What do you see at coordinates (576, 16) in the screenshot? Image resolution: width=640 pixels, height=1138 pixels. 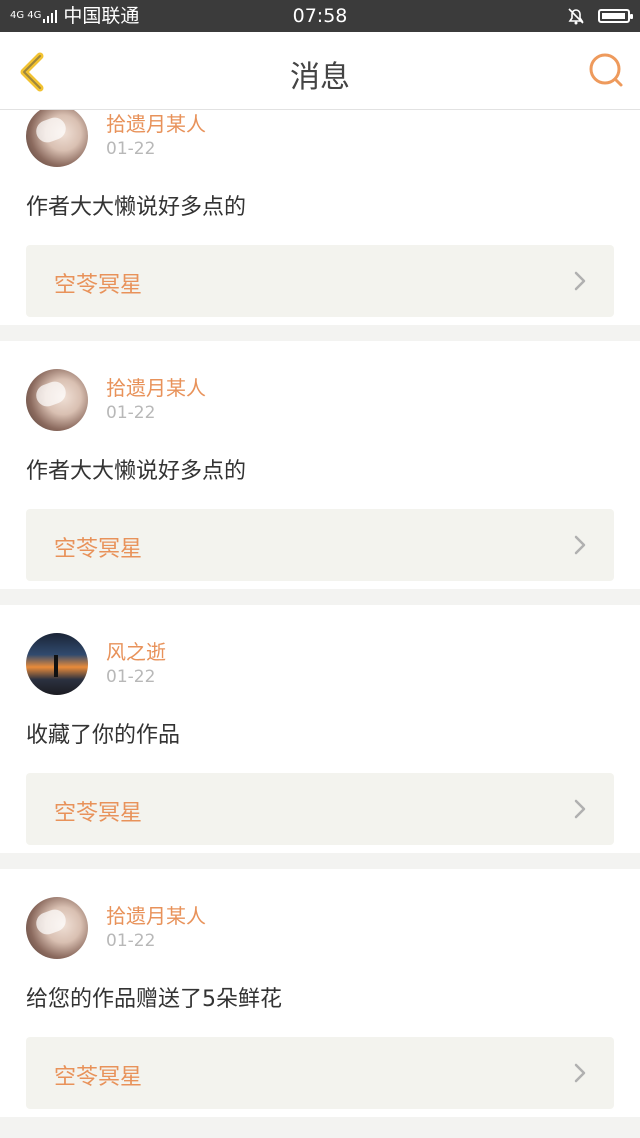 I see `mute-bell-icon` at bounding box center [576, 16].